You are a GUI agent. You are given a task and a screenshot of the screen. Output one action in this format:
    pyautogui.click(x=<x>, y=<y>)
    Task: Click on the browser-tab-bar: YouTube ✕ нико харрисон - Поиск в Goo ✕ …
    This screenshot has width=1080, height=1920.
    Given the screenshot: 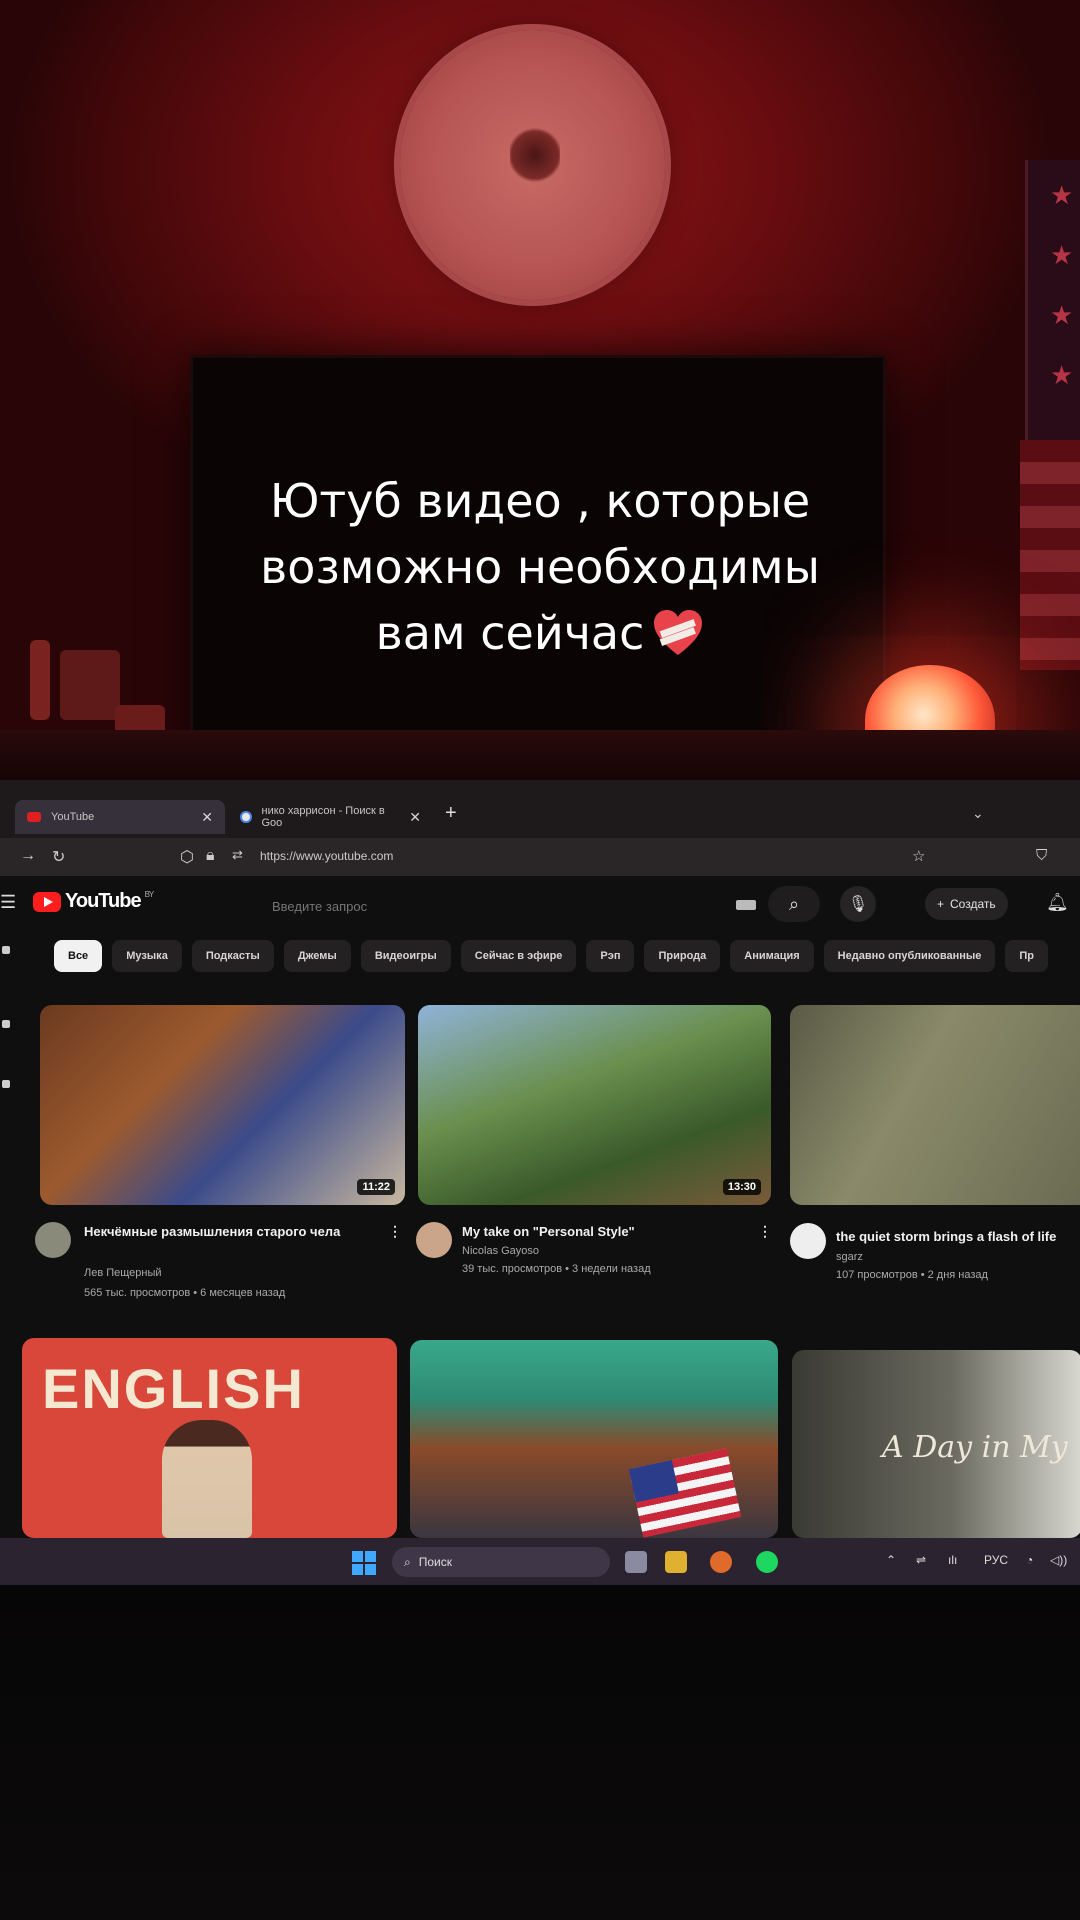 What is the action you would take?
    pyautogui.click(x=540, y=809)
    